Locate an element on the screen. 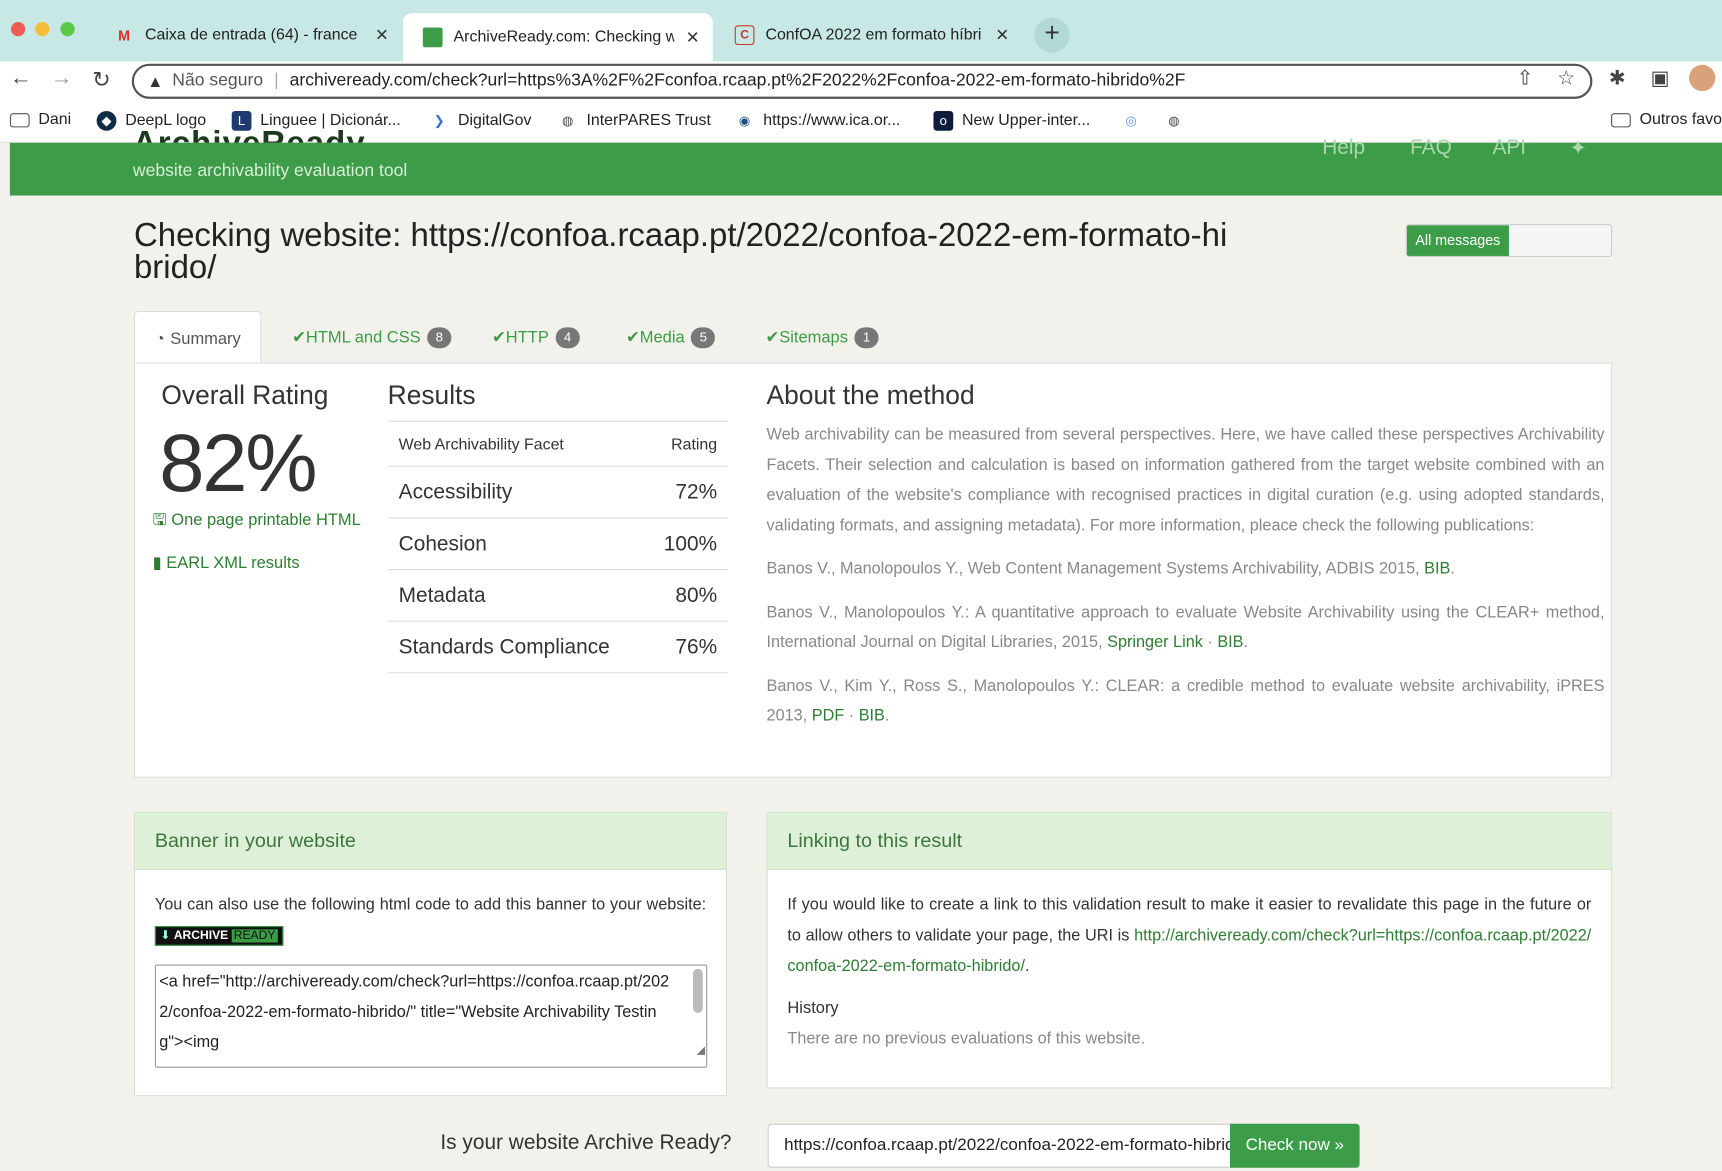  share-icon: ⇧ is located at coordinates (1525, 78).